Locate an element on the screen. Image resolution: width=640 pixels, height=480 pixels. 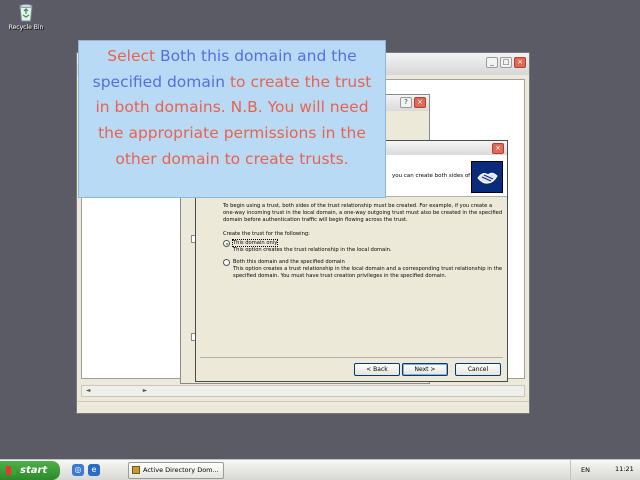
next-button: Next > is located at coordinates (425, 369).